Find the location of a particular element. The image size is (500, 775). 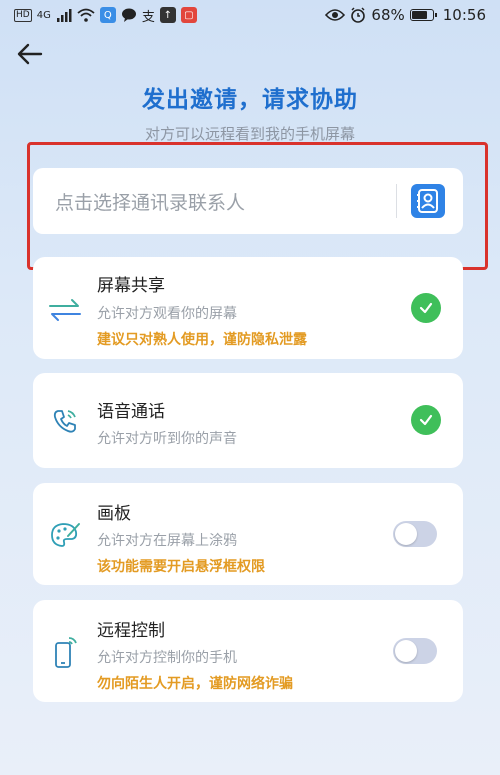

page-title: 发出邀请，请求协助 is located at coordinates (250, 100).